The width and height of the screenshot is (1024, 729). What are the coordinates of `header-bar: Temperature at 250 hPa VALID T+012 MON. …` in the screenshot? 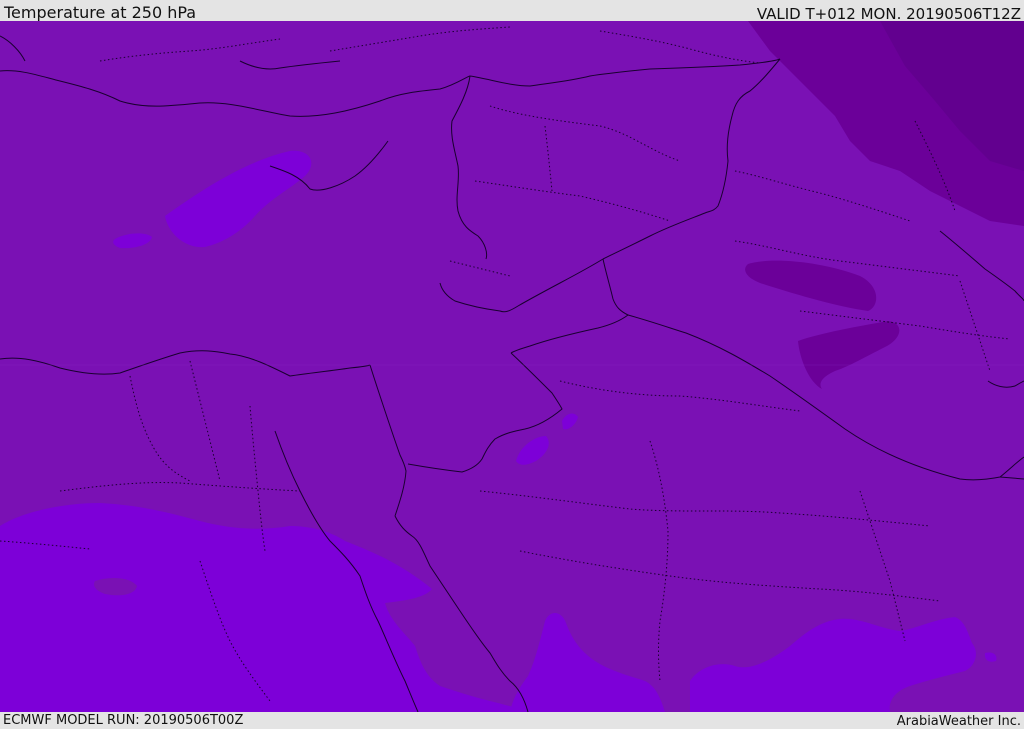 It's located at (512, 11).